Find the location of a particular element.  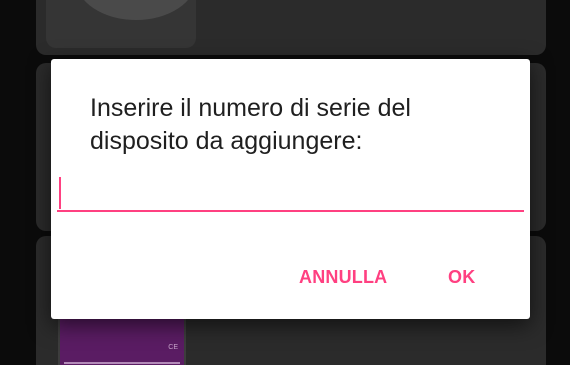

ce-mark: CE is located at coordinates (173, 347).